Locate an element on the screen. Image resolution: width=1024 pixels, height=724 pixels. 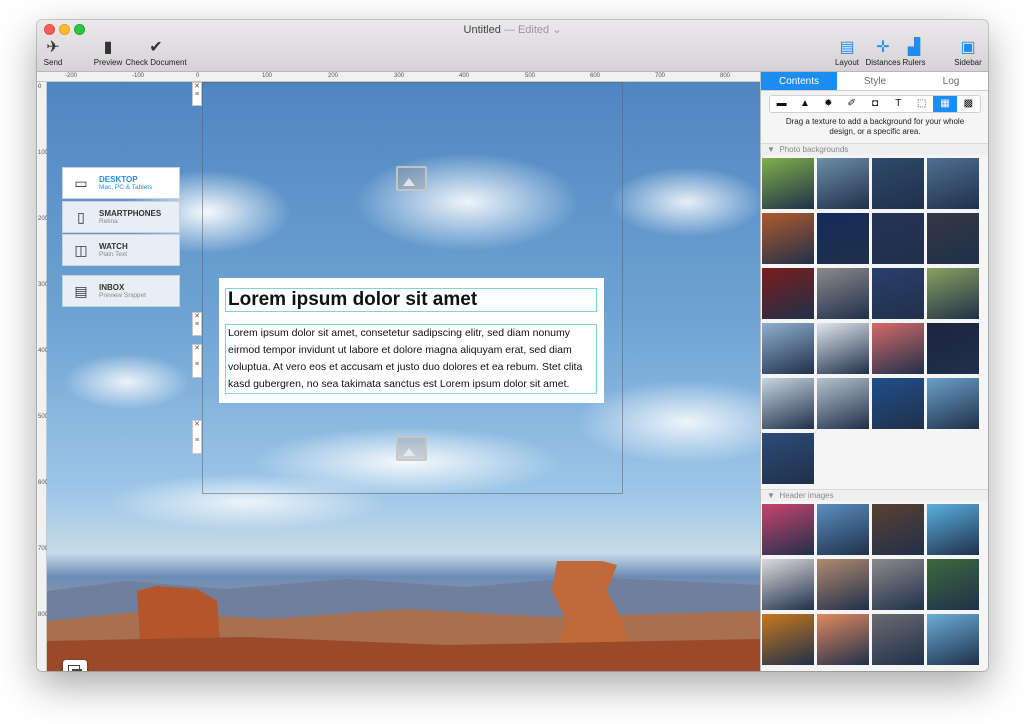
edited-status: Edited is located at coordinates (533, 30).